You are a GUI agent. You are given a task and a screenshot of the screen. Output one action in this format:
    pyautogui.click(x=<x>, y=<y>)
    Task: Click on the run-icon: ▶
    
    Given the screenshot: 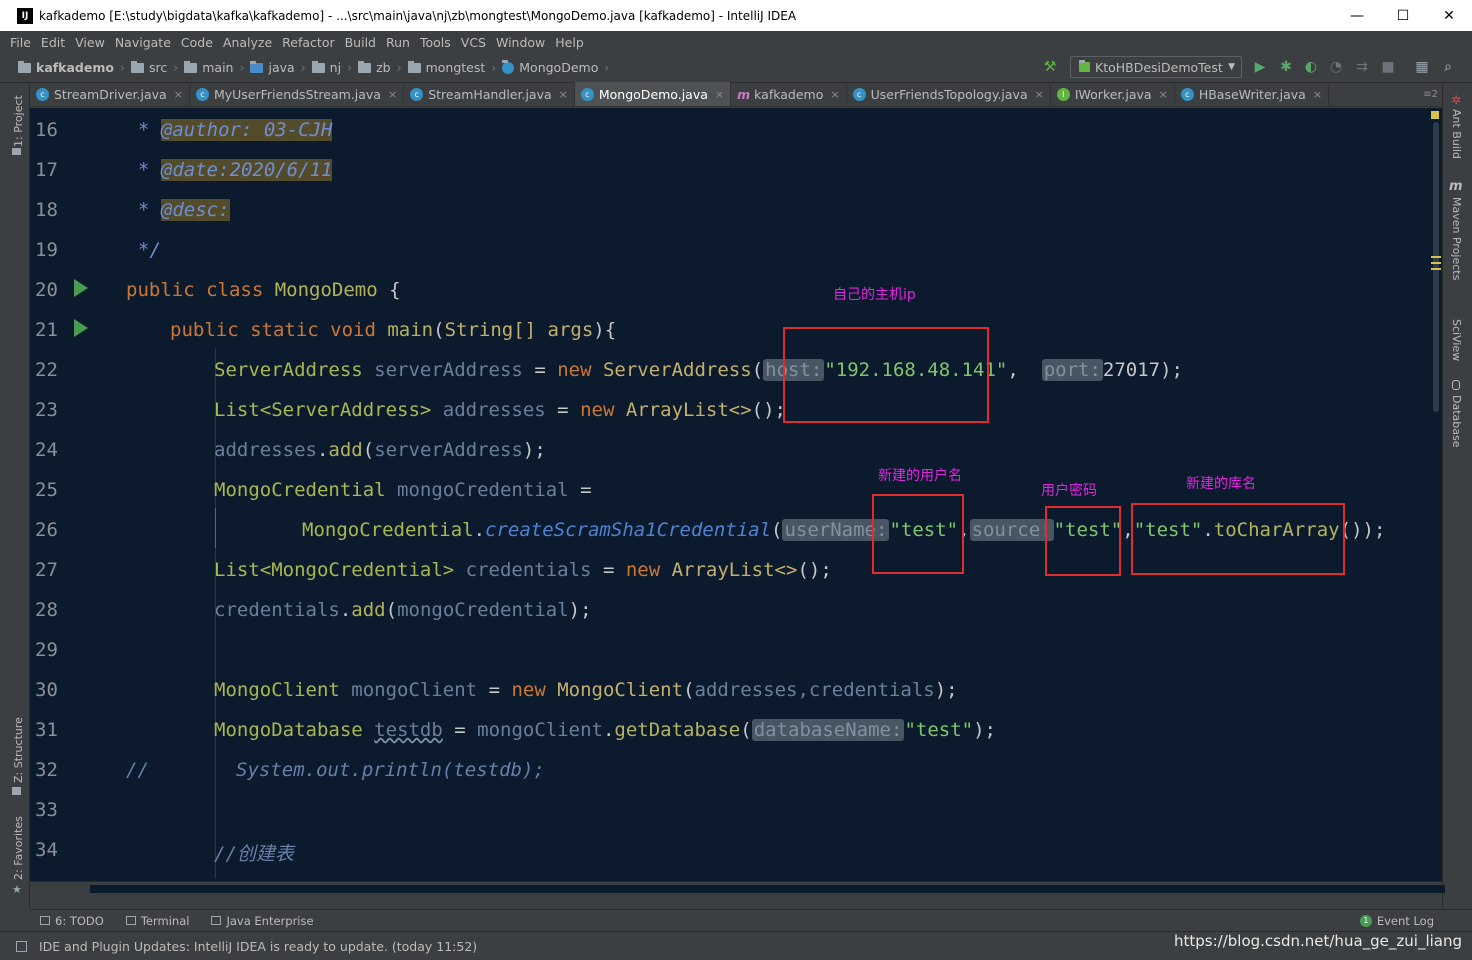 What is the action you would take?
    pyautogui.click(x=1260, y=67)
    